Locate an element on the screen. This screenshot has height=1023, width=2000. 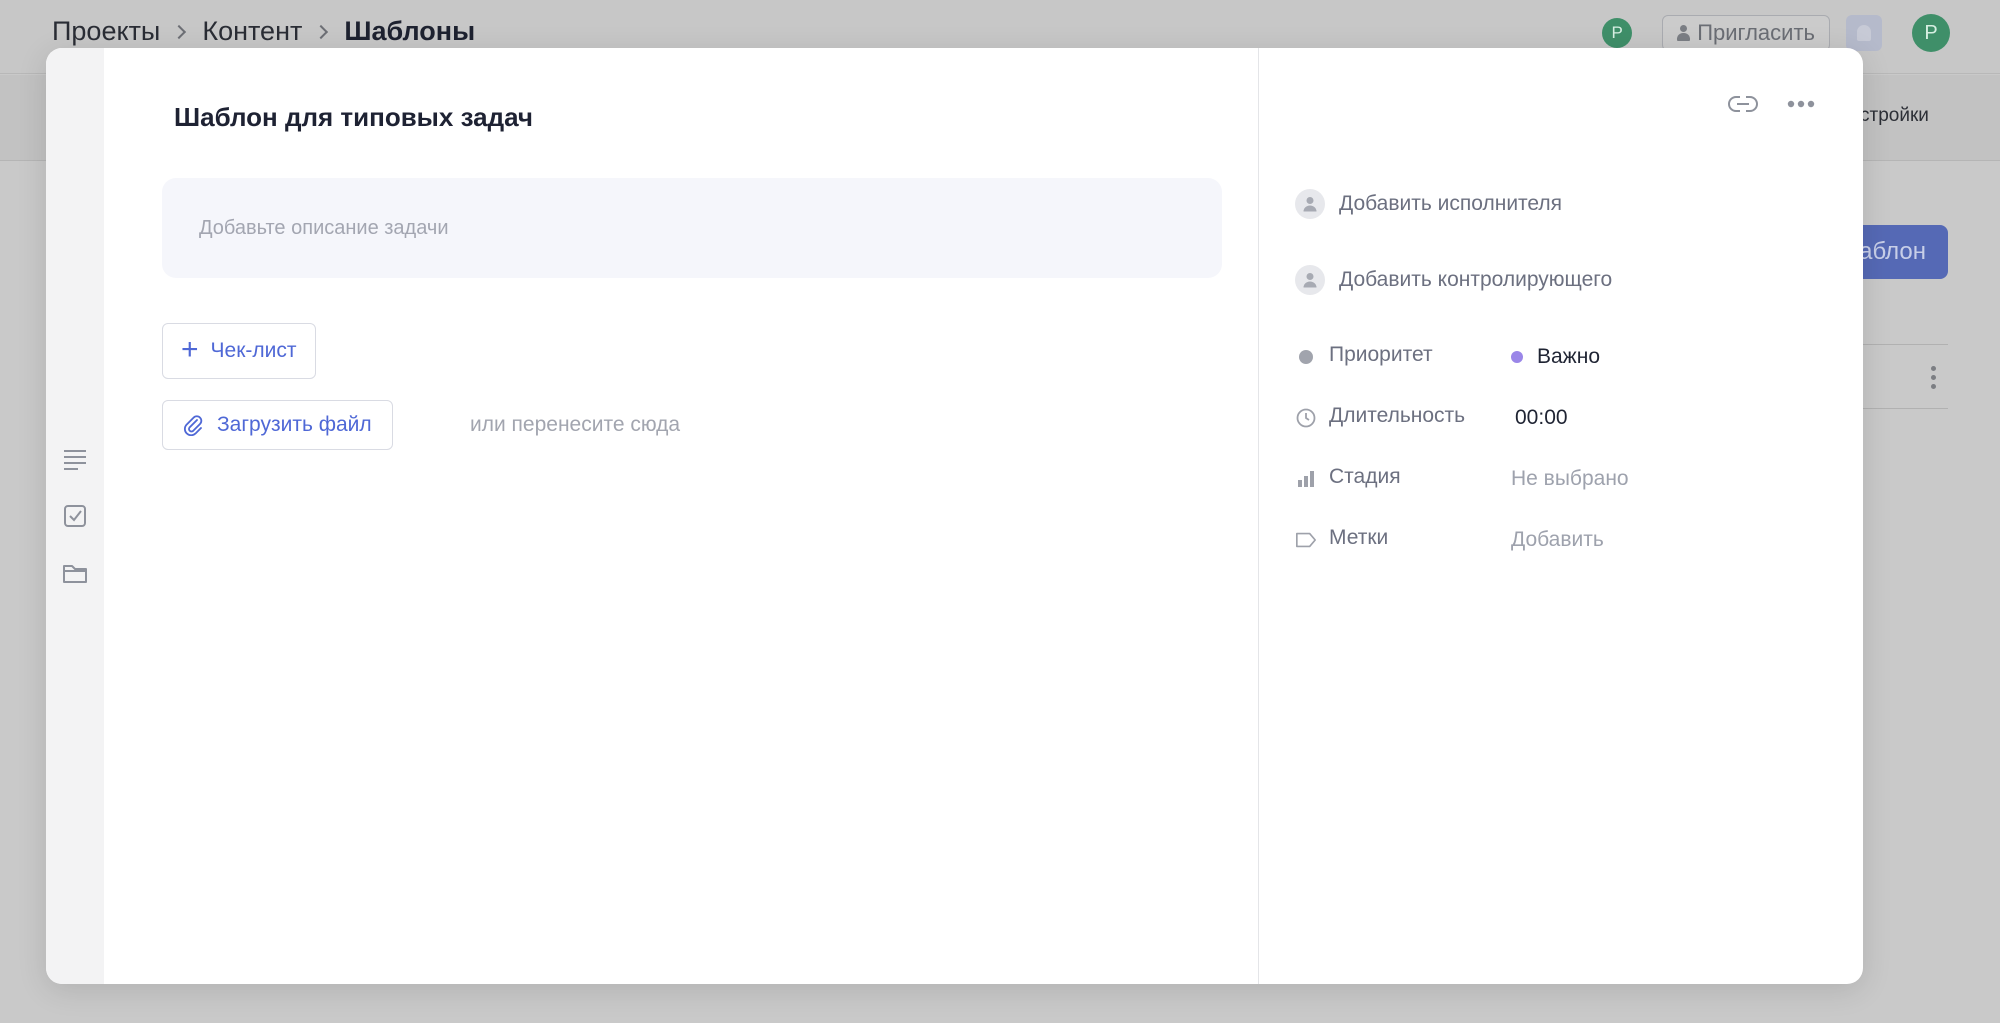
upload-file-button: Загрузить файл is located at coordinates (277, 425).